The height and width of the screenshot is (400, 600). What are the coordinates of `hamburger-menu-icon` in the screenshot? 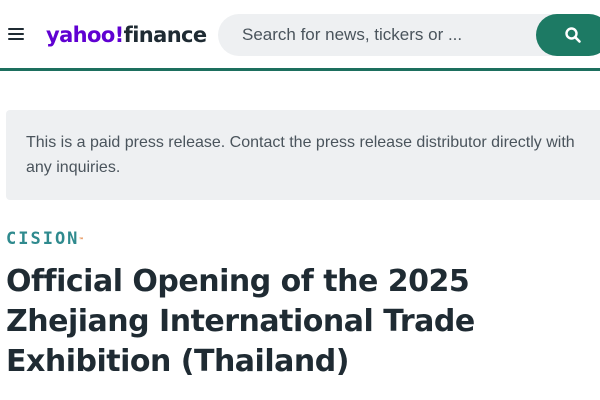 It's located at (16, 34).